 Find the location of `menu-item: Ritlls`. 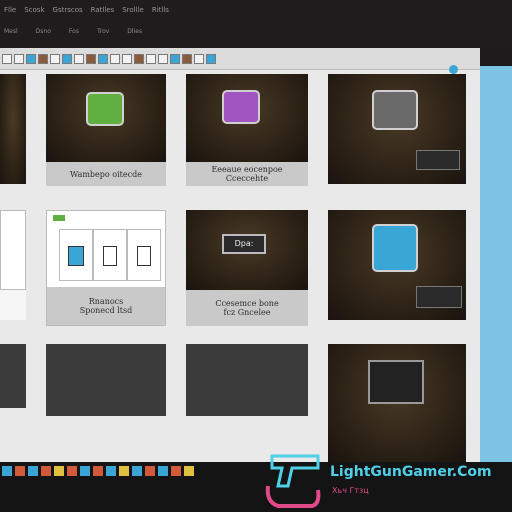

menu-item: Ritlls is located at coordinates (160, 10).